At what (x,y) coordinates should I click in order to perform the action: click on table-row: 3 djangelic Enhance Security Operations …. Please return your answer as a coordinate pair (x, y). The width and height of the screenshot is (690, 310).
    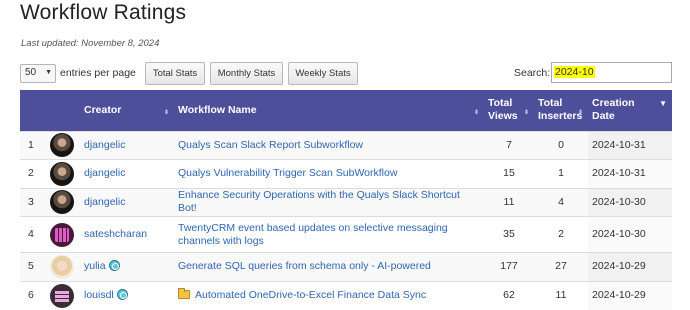
    Looking at the image, I should click on (346, 202).